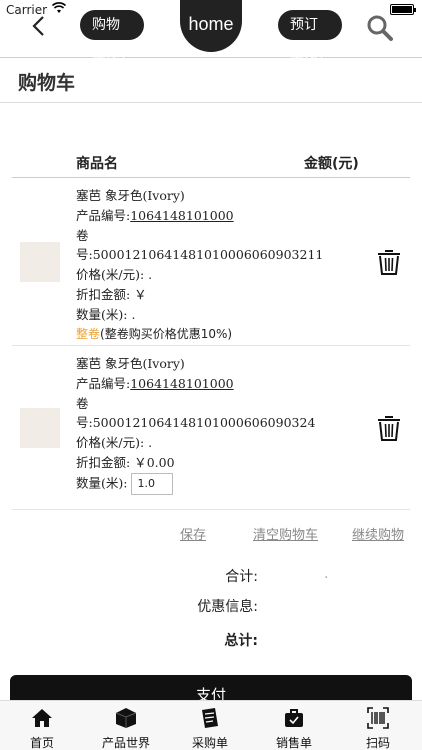 Image resolution: width=422 pixels, height=750 pixels. I want to click on home-icon, so click(42, 718).